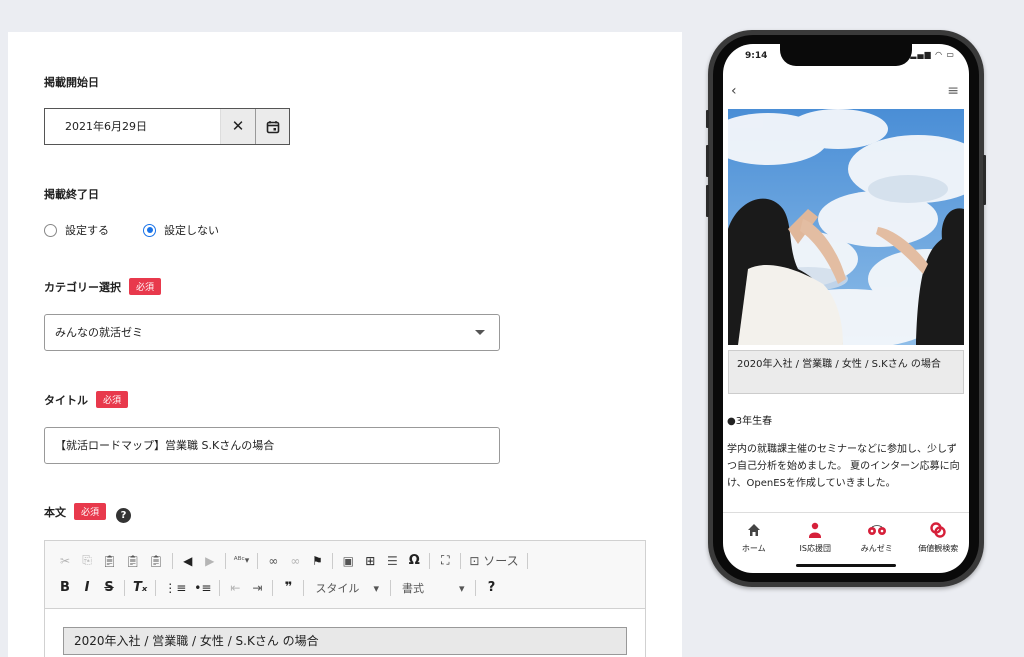 This screenshot has width=1024, height=657. Describe the element at coordinates (756, 56) in the screenshot. I see `status-time: 9:14` at that location.